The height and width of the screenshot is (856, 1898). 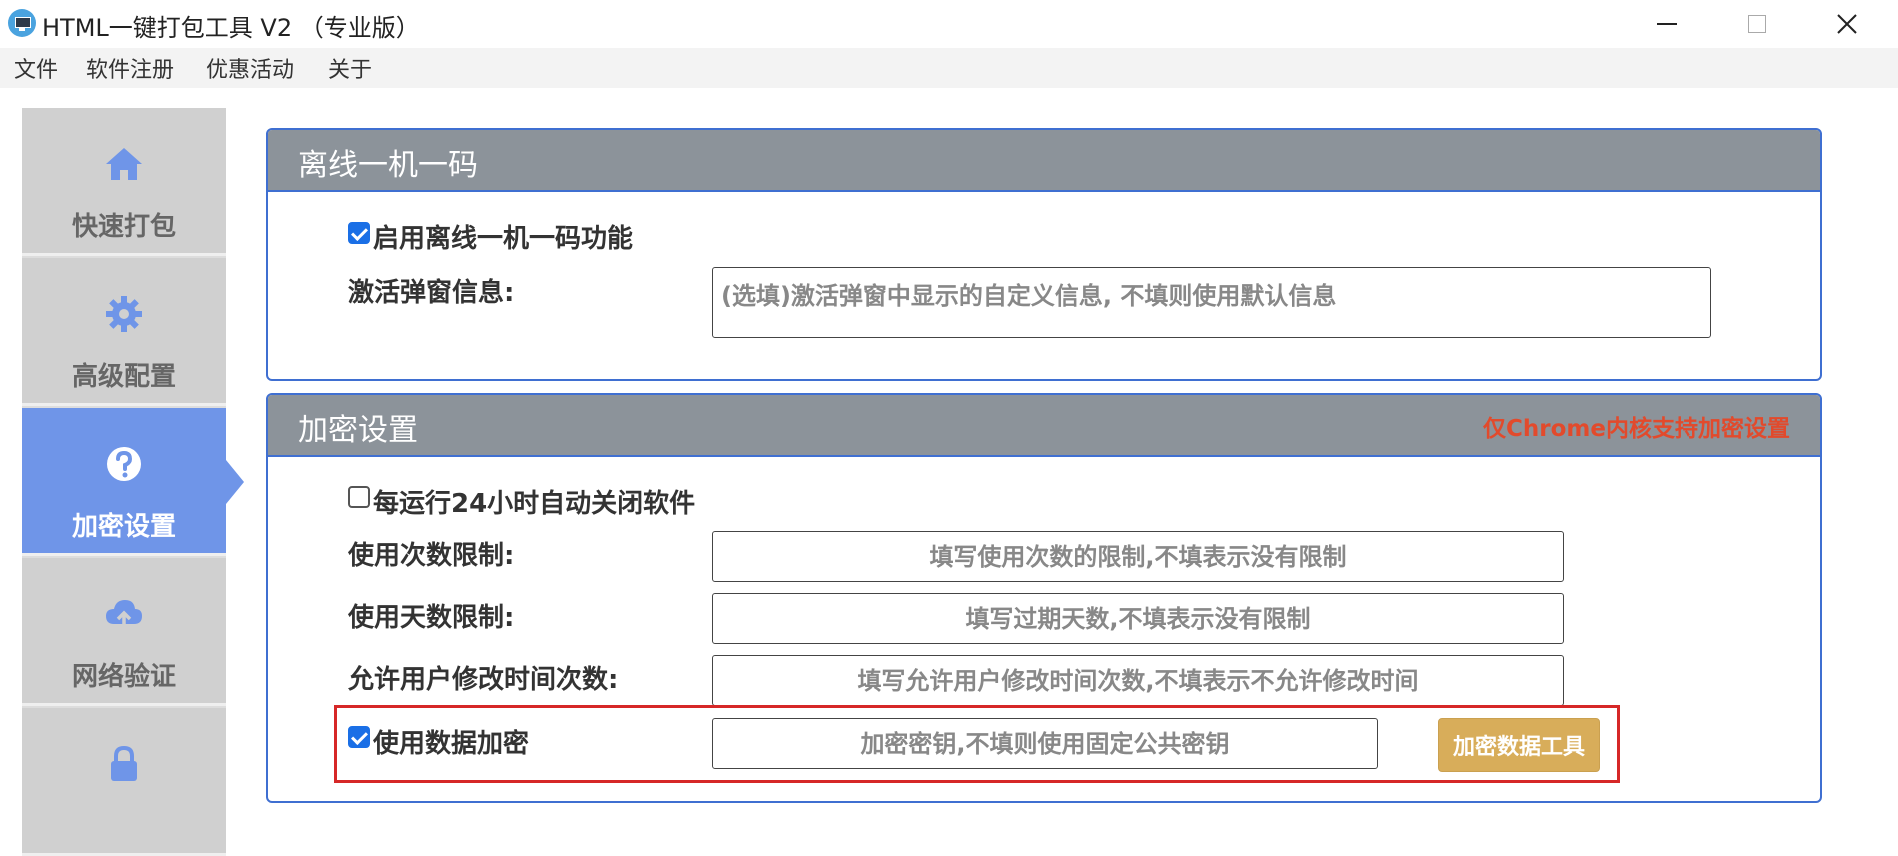 What do you see at coordinates (123, 227) in the screenshot?
I see `sidebar-item-label: 快速打包` at bounding box center [123, 227].